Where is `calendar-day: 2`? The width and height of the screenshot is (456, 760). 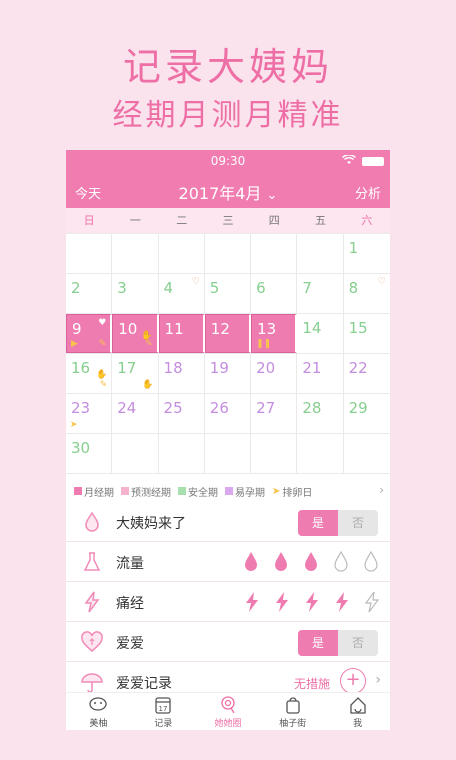
calendar-day: 2 is located at coordinates (89, 293).